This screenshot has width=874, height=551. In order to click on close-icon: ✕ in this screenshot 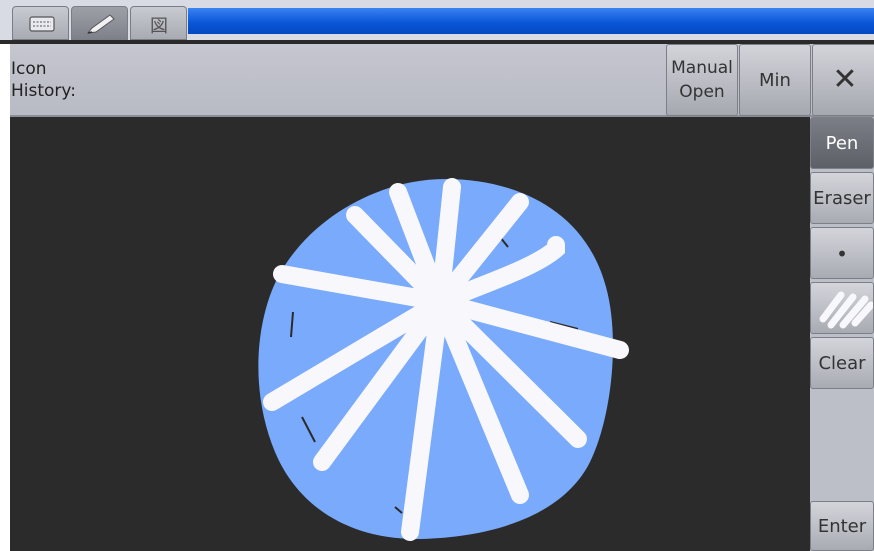, I will do `click(845, 79)`.